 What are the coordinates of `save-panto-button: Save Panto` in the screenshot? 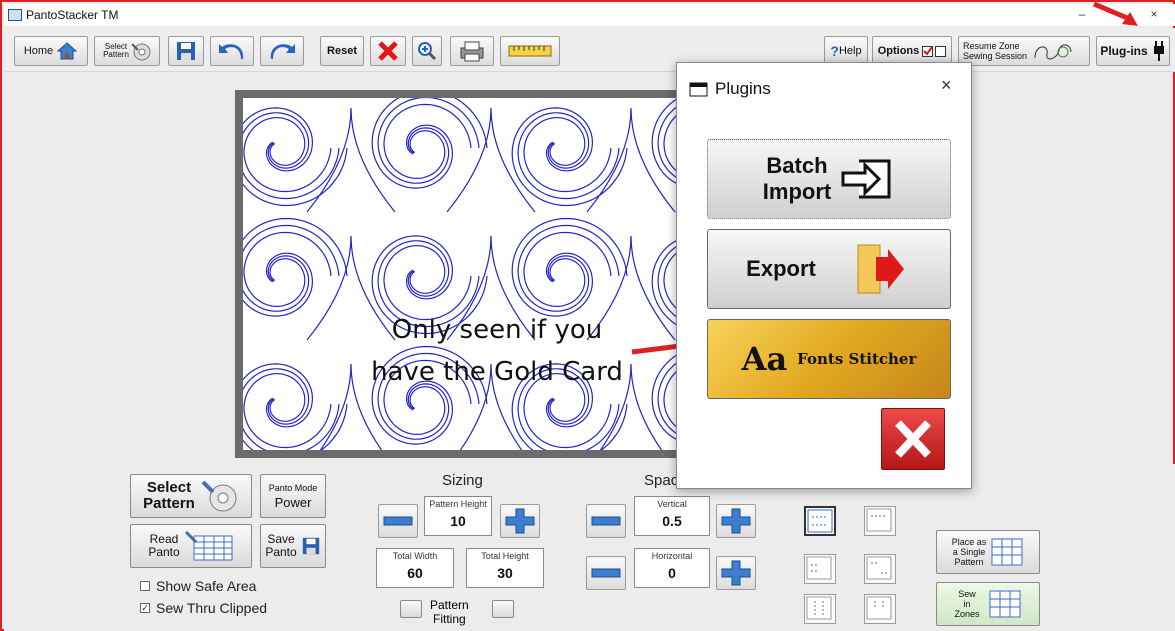 It's located at (293, 546).